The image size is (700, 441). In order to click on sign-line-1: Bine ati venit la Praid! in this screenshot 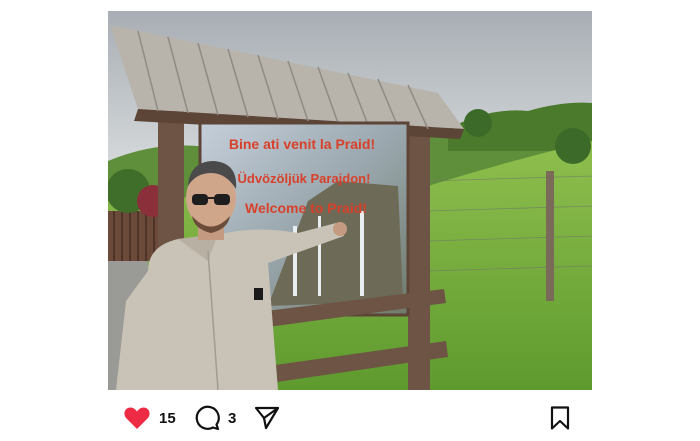, I will do `click(302, 144)`.